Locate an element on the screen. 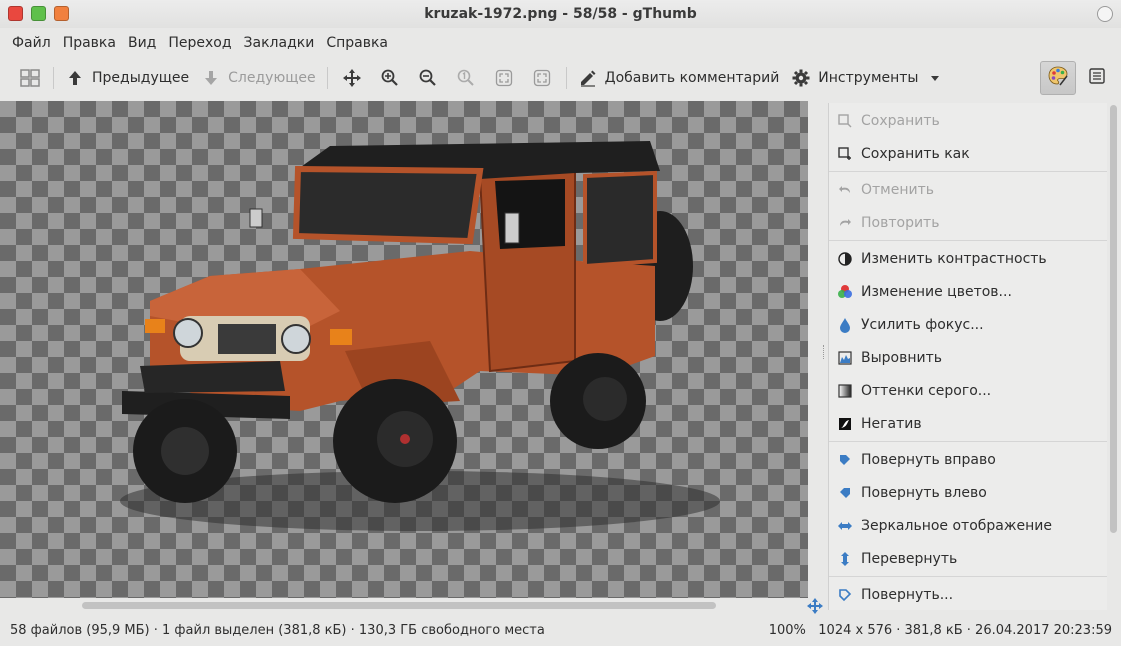 This screenshot has width=1121, height=646. tool-redo-label: Повторить is located at coordinates (900, 222).